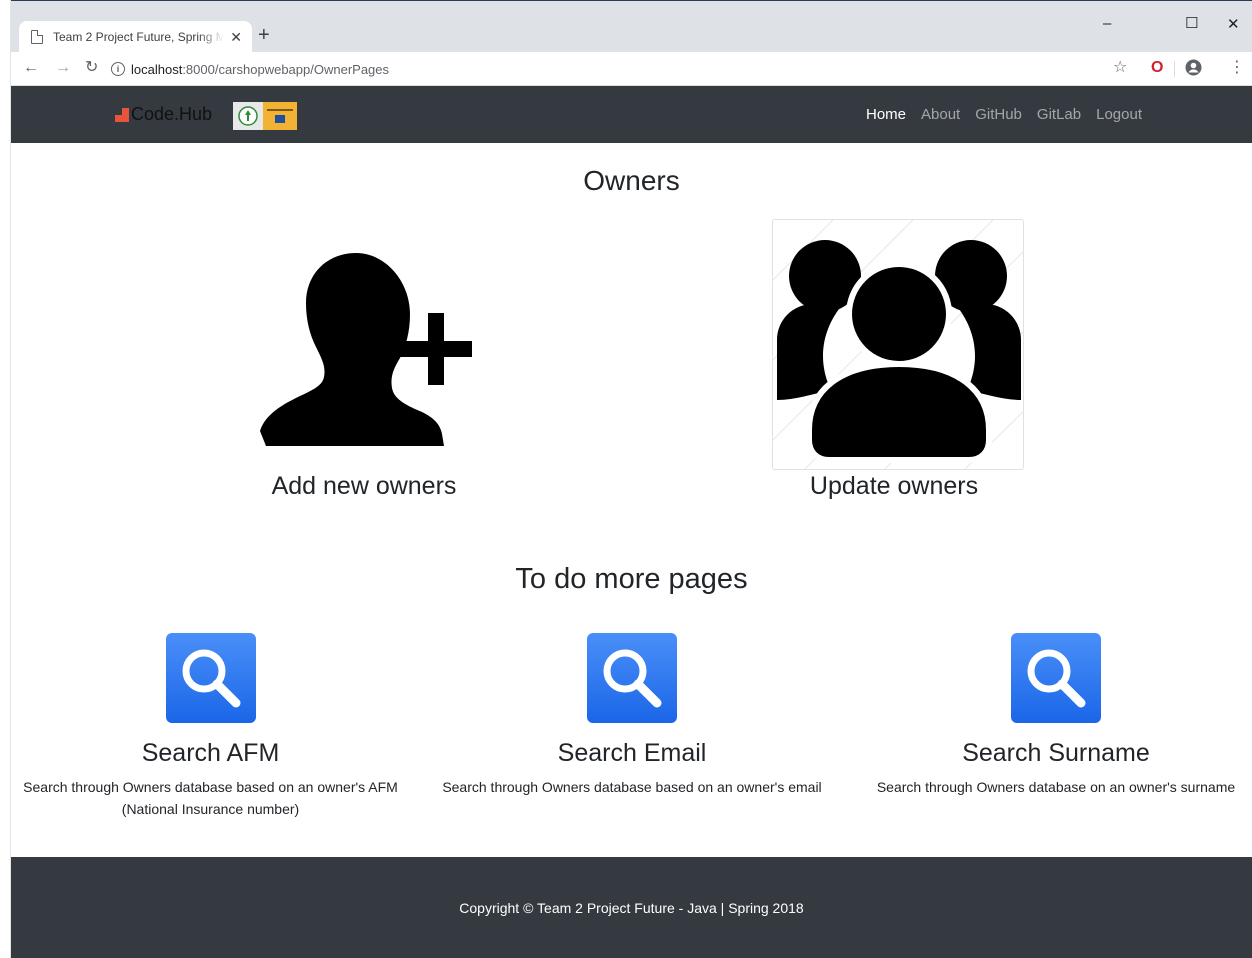 The width and height of the screenshot is (1252, 958). I want to click on url-path: :8000/carshopwebapp/OwnerPages, so click(286, 69).